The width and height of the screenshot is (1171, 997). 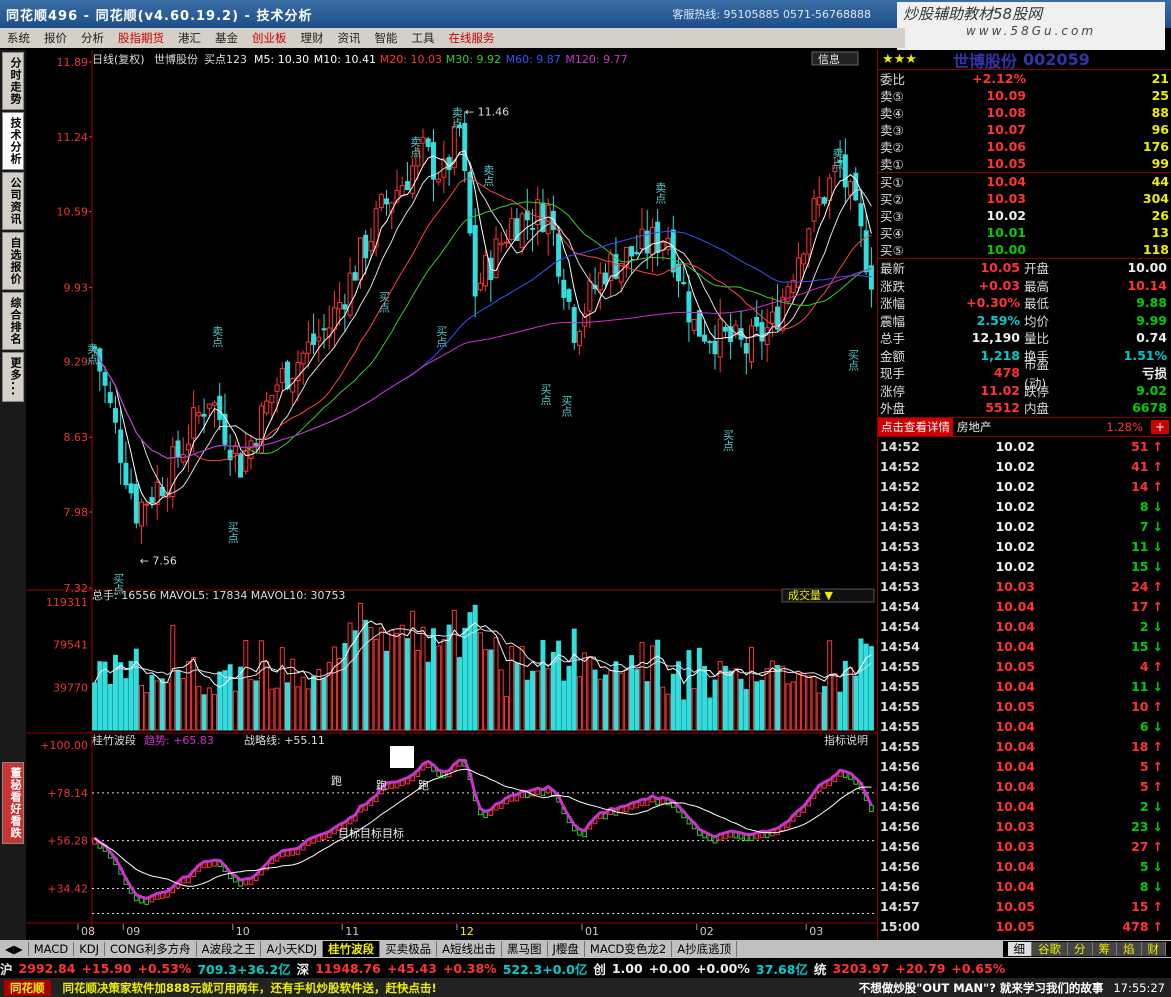 I want to click on menu-item-1: 报价, so click(x=55, y=38).